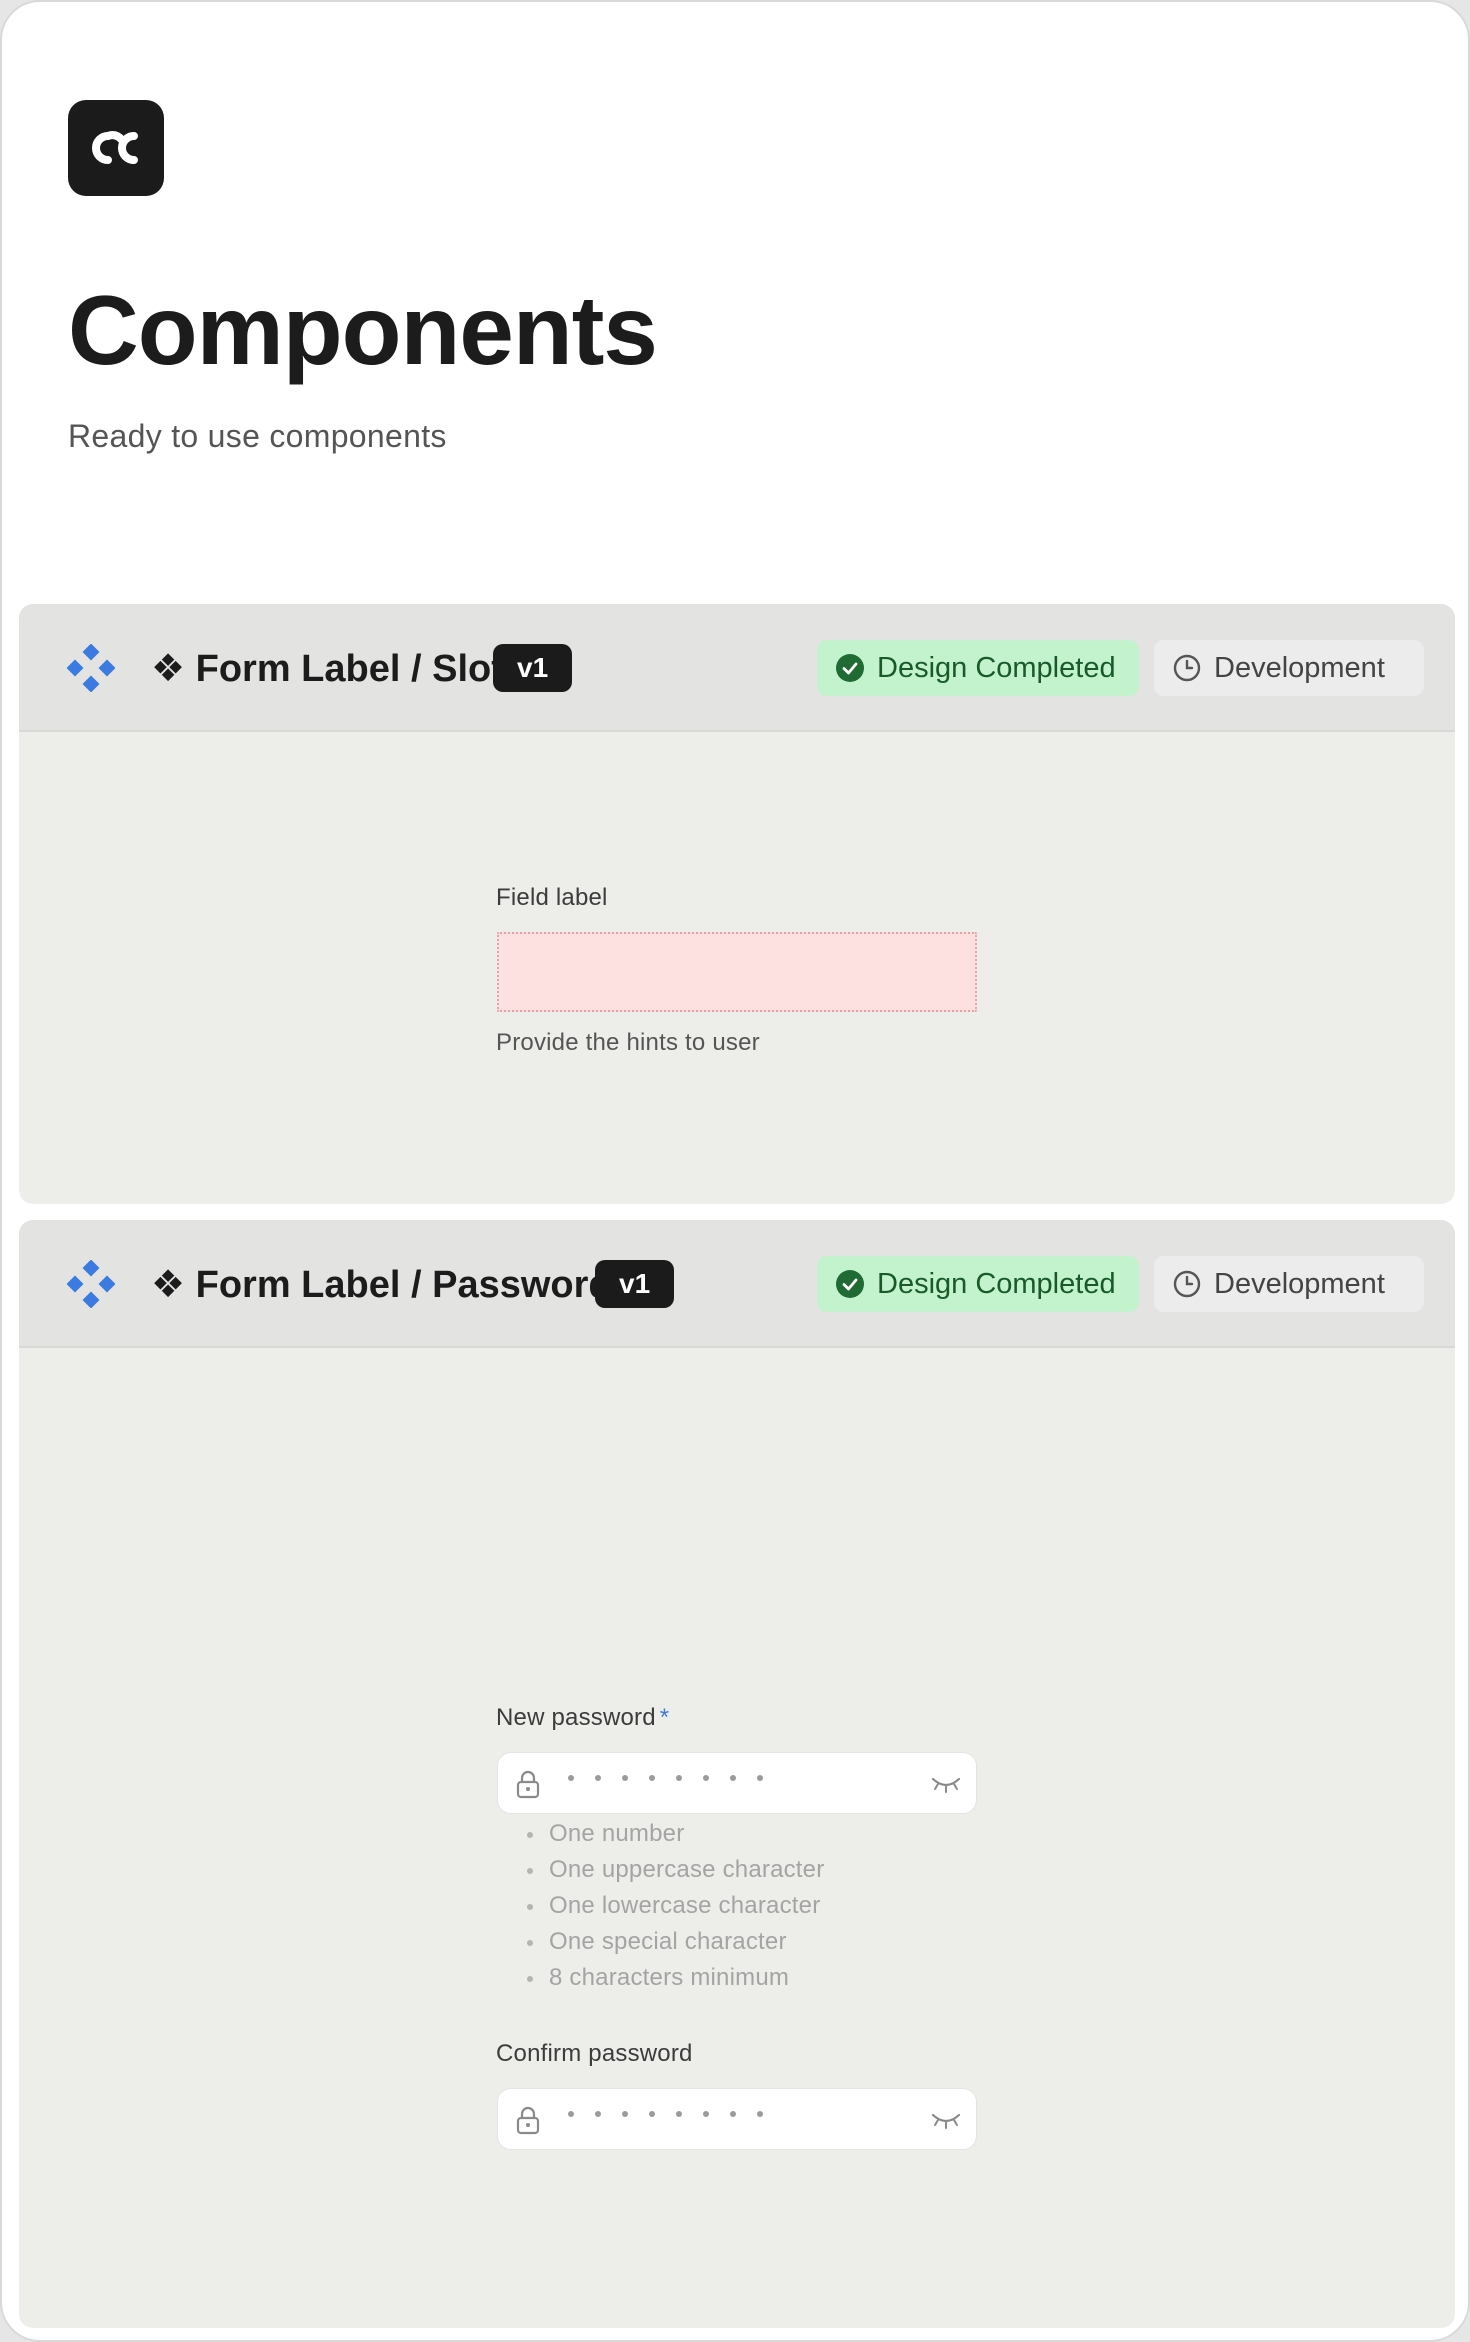 Image resolution: width=1470 pixels, height=2342 pixels. I want to click on password-rule: One special character, so click(671, 1942).